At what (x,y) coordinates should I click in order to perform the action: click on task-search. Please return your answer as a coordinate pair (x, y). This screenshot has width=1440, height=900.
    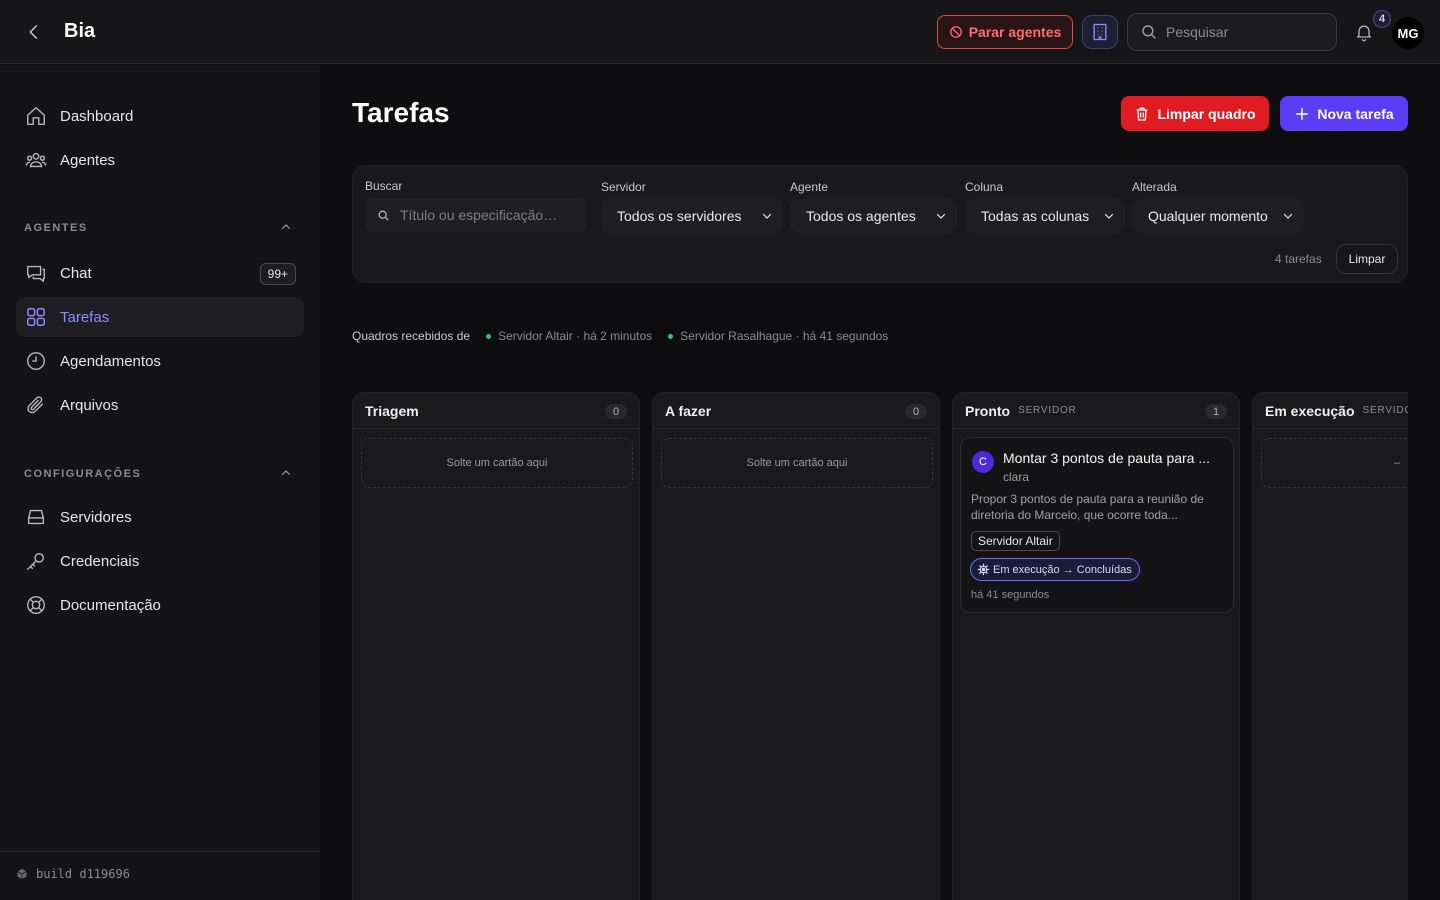
    Looking at the image, I should click on (476, 215).